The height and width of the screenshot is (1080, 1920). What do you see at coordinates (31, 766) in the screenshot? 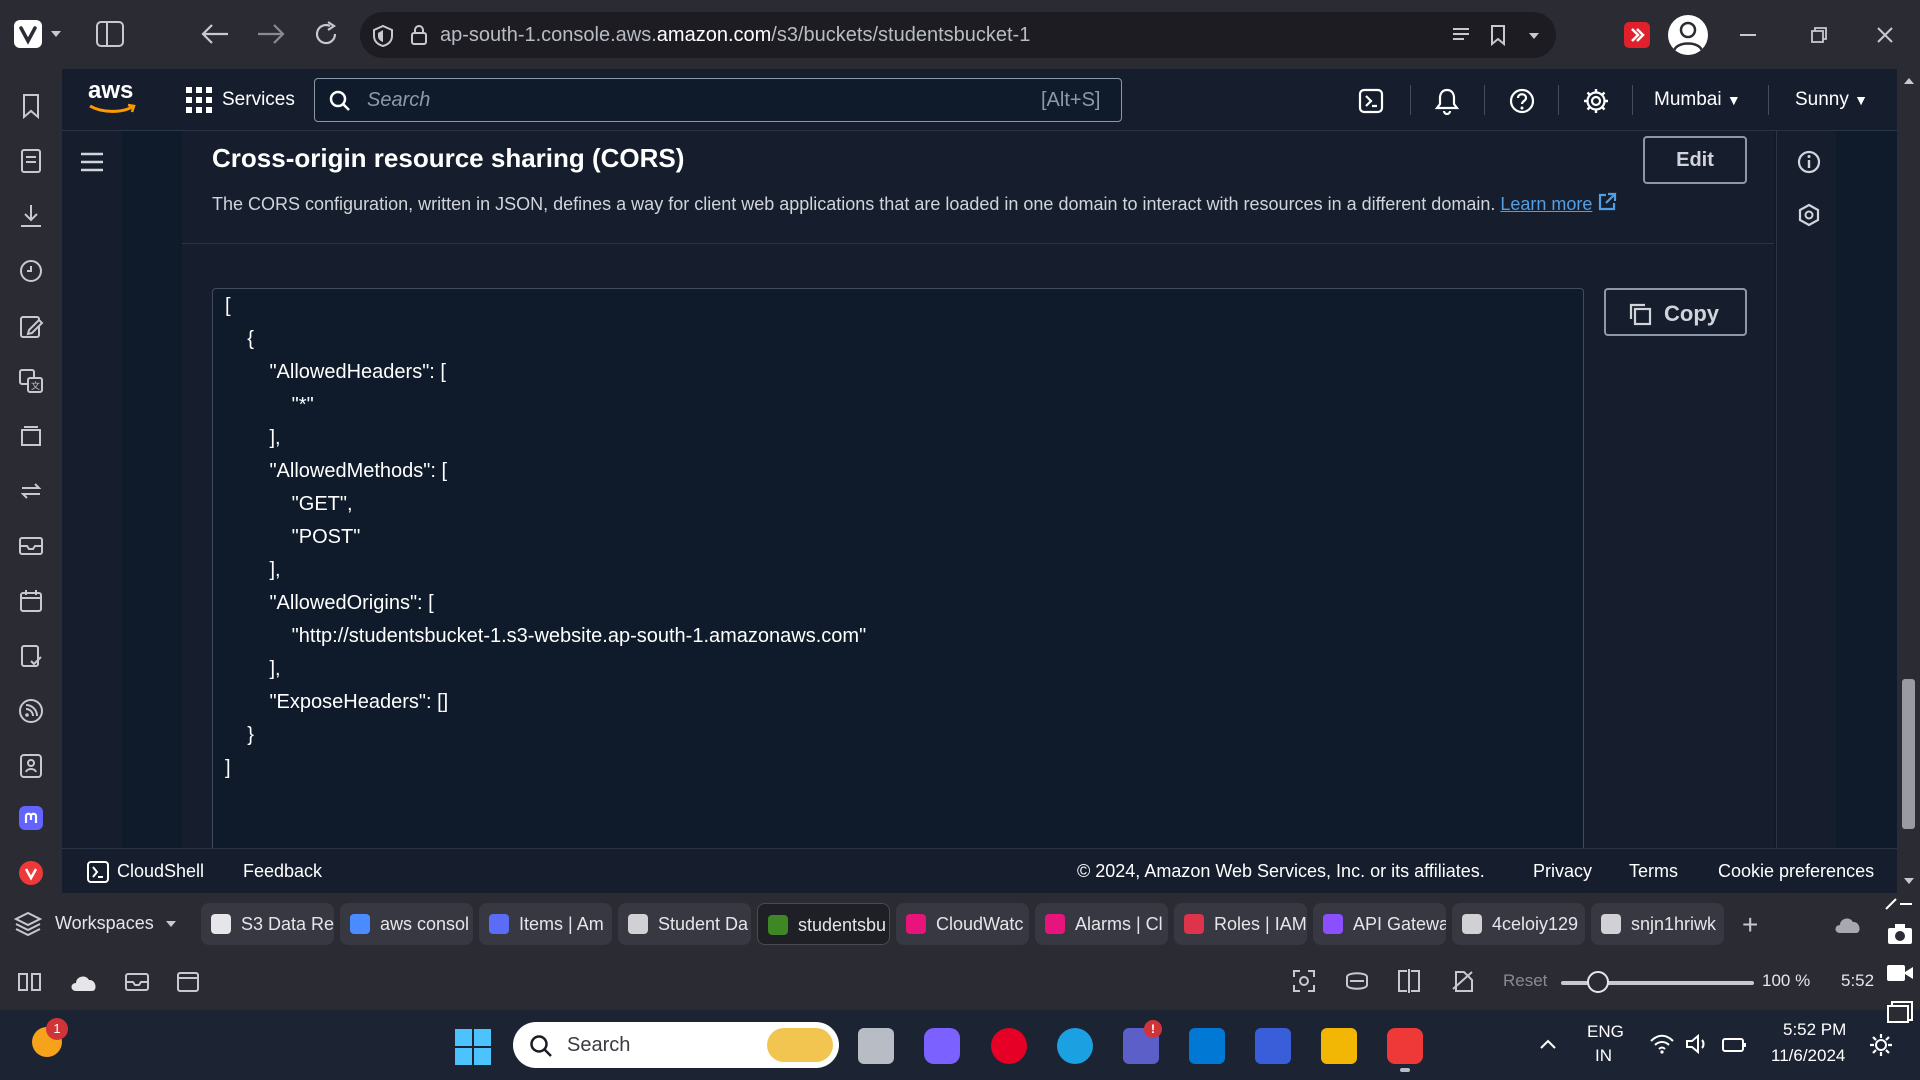
I see `contacts-icon` at bounding box center [31, 766].